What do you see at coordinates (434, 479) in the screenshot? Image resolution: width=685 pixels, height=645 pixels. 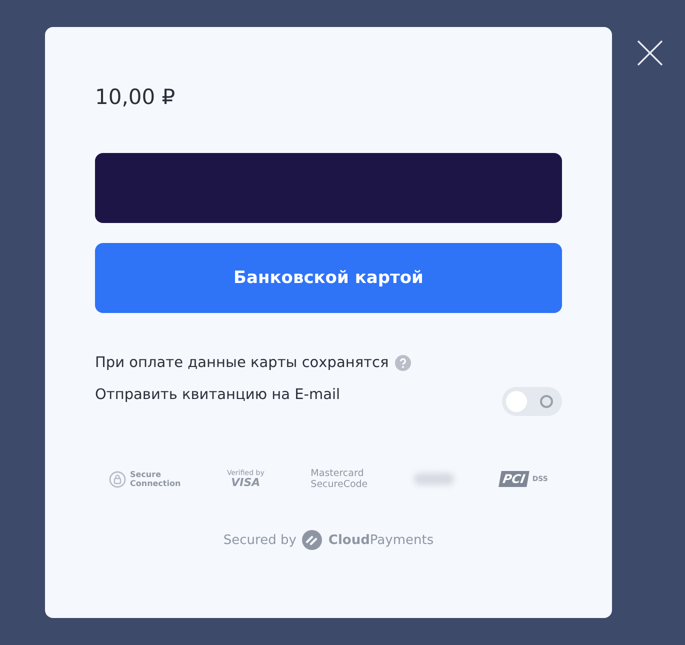 I see `blurred-logo-icon` at bounding box center [434, 479].